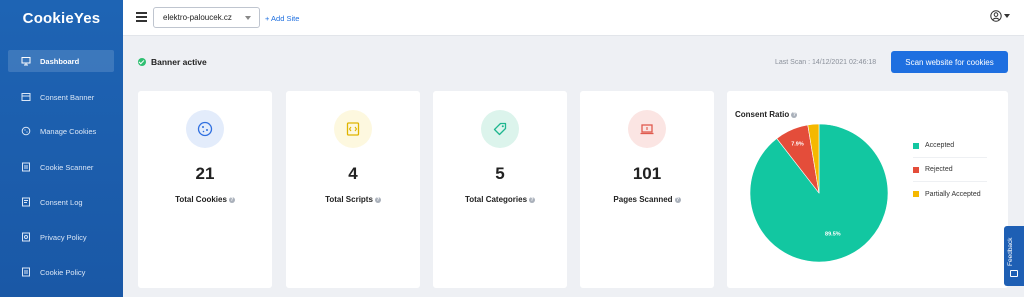 Image resolution: width=1024 pixels, height=297 pixels. What do you see at coordinates (68, 131) in the screenshot?
I see `sidebar-item-label: Manage Cookies` at bounding box center [68, 131].